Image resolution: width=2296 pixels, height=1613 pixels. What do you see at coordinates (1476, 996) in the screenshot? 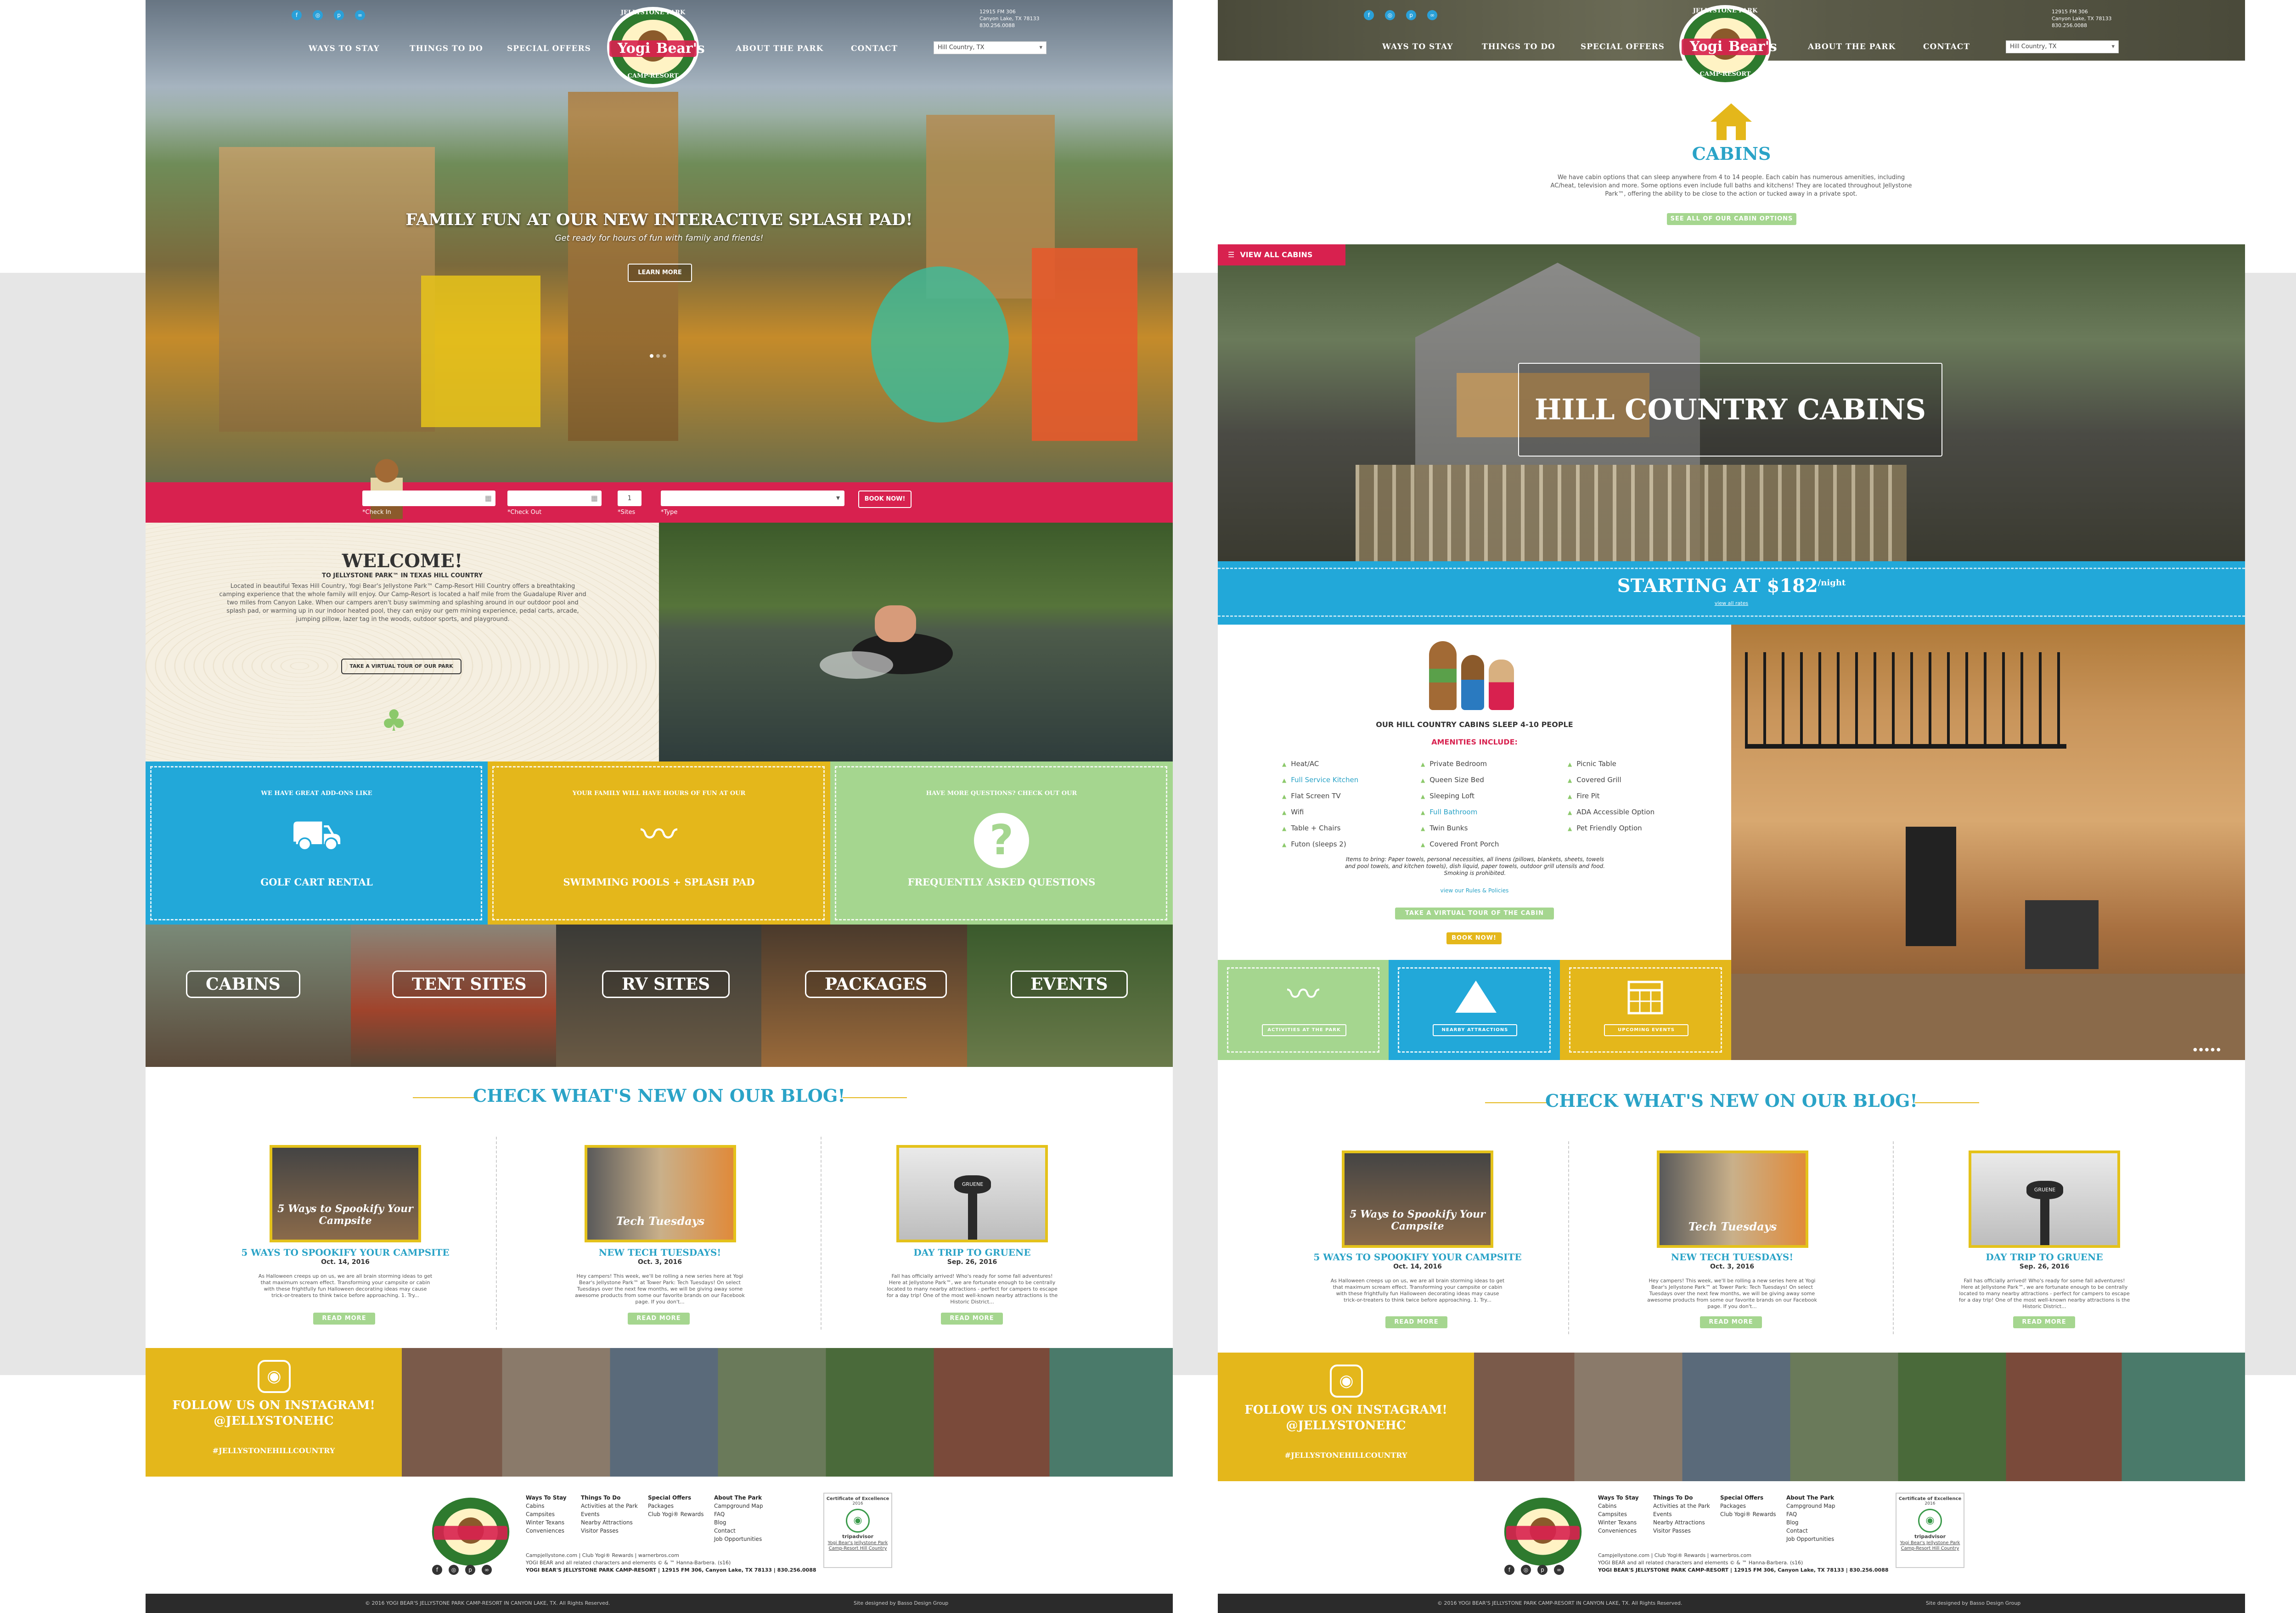
I see `mountain-icon` at bounding box center [1476, 996].